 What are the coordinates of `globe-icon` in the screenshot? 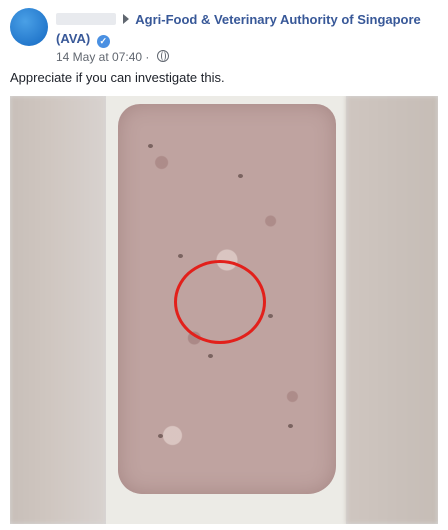 It's located at (162, 56).